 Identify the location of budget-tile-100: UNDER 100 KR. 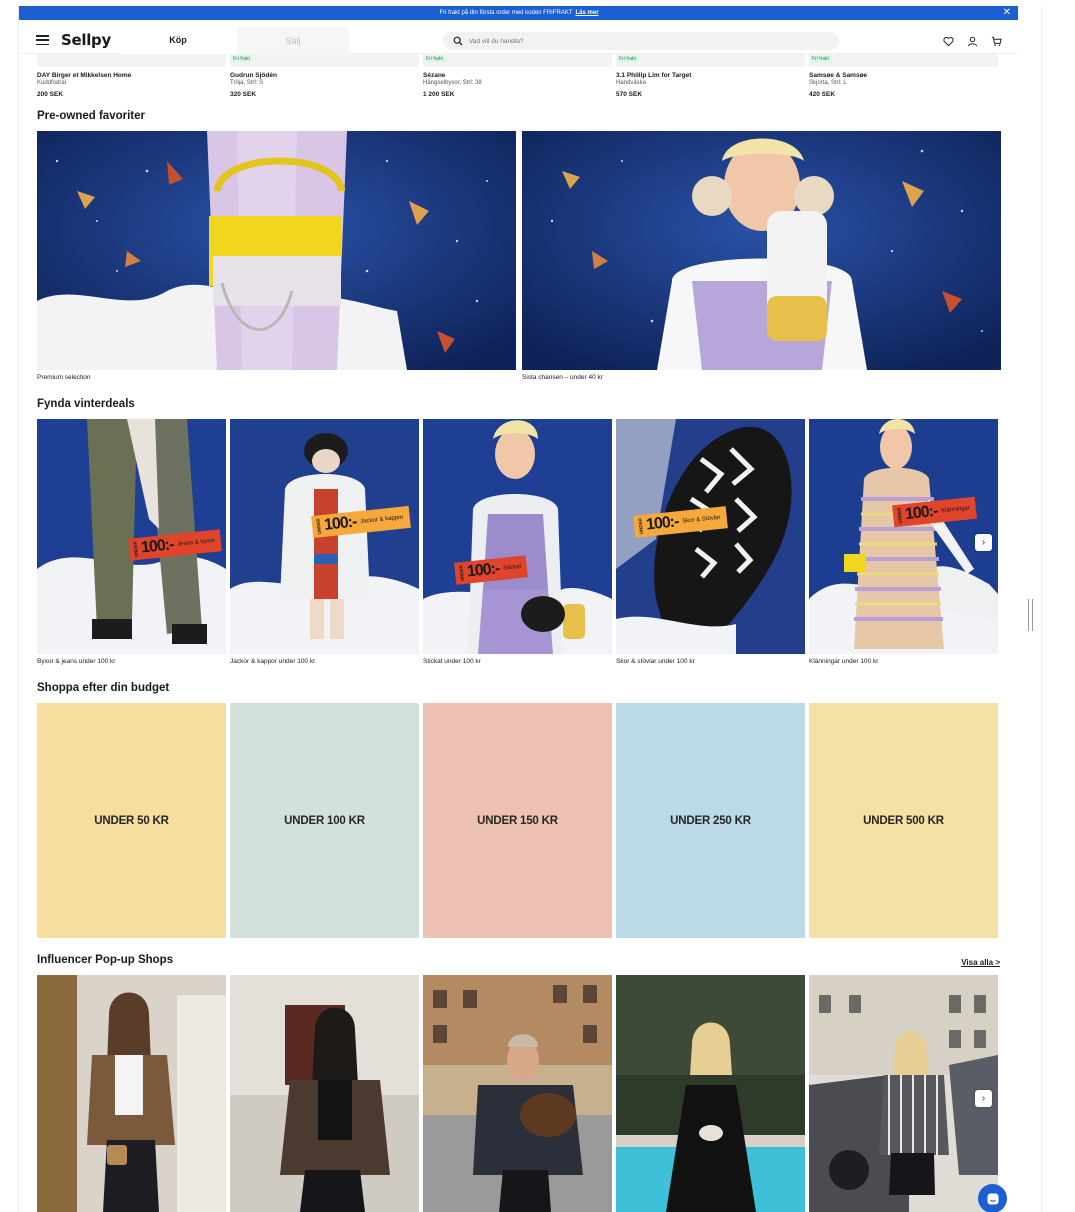
(324, 820).